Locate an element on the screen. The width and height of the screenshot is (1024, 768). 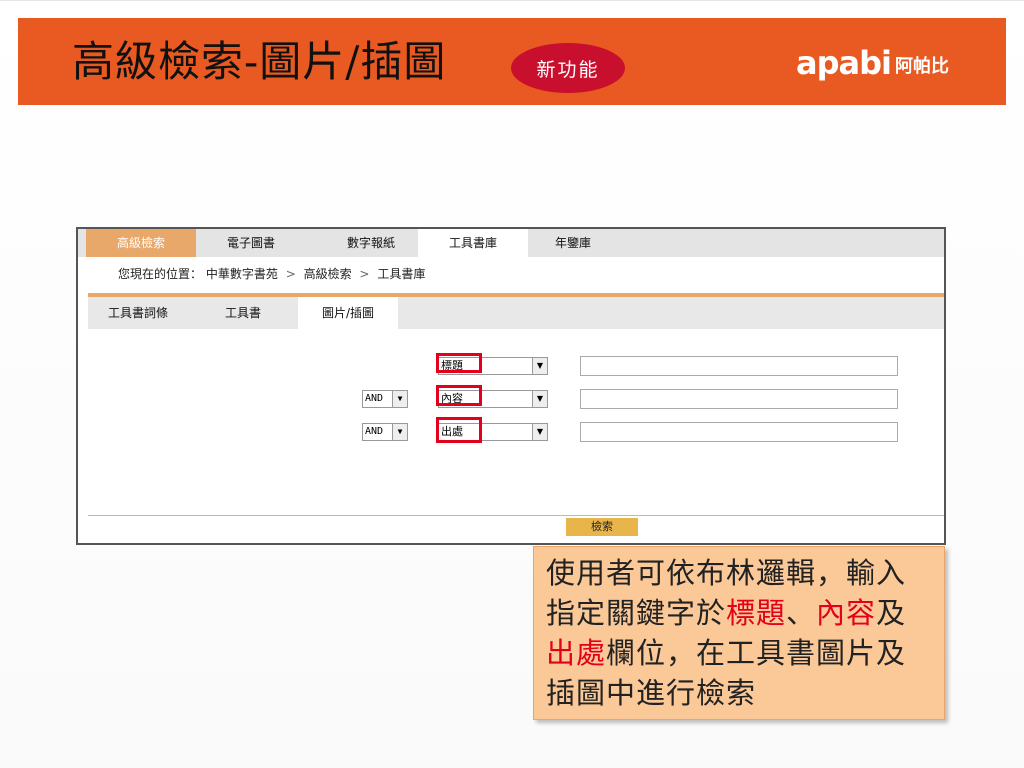
page-title: 高級檢索-圖片/插圖 is located at coordinates (259, 61).